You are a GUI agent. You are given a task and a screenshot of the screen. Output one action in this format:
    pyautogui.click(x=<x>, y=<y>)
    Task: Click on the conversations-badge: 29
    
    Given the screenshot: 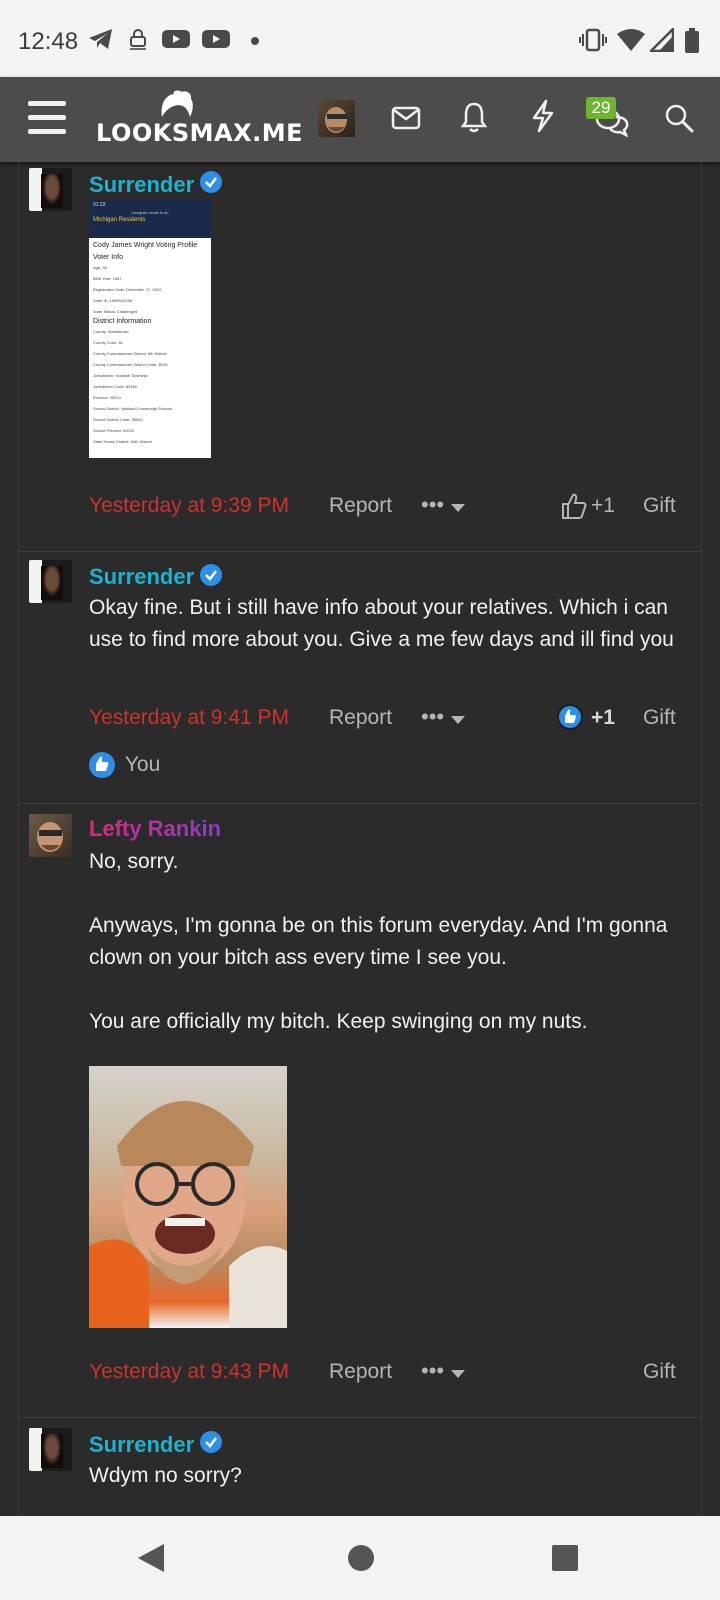 What is the action you would take?
    pyautogui.click(x=601, y=108)
    